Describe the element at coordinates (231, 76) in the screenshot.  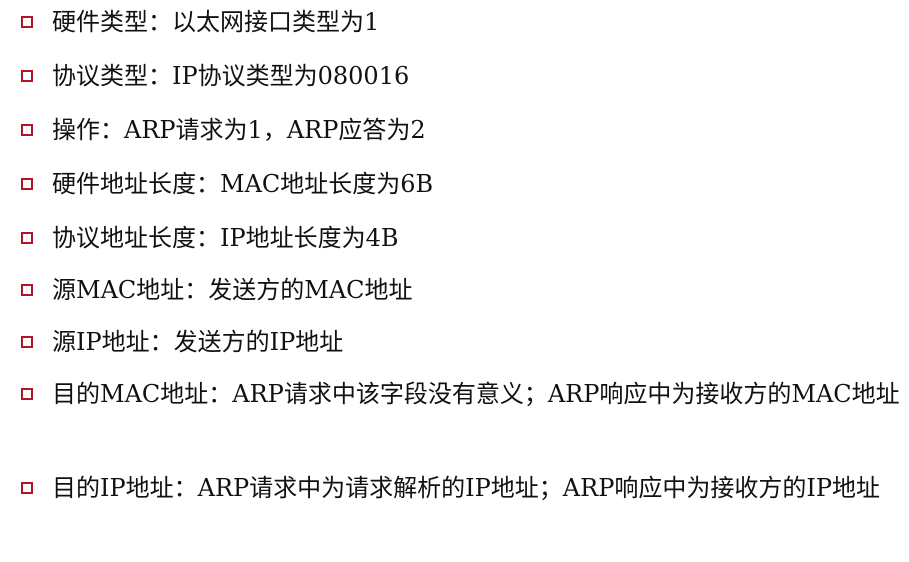
I see `list-item-text: 协议类型：IP协议类型为080016` at that location.